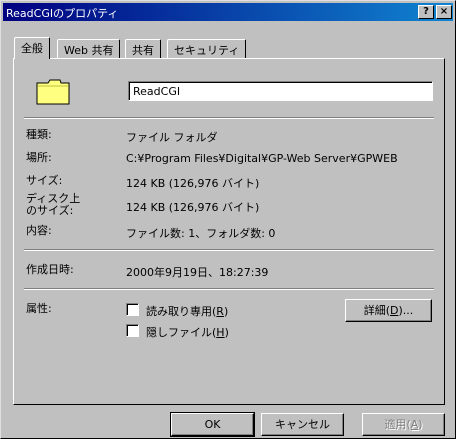  What do you see at coordinates (44, 180) in the screenshot?
I see `size-label: サイズ:` at bounding box center [44, 180].